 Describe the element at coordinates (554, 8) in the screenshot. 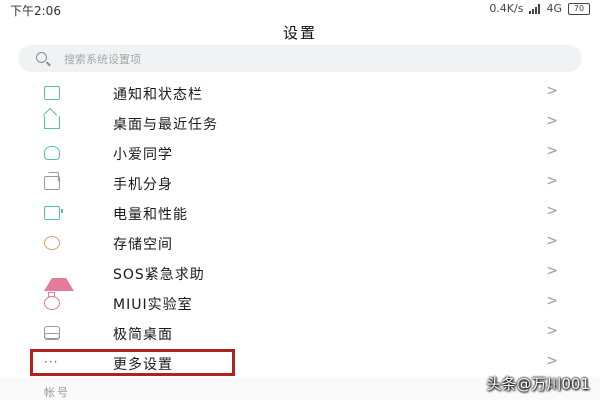

I see `network-type: 4G` at that location.